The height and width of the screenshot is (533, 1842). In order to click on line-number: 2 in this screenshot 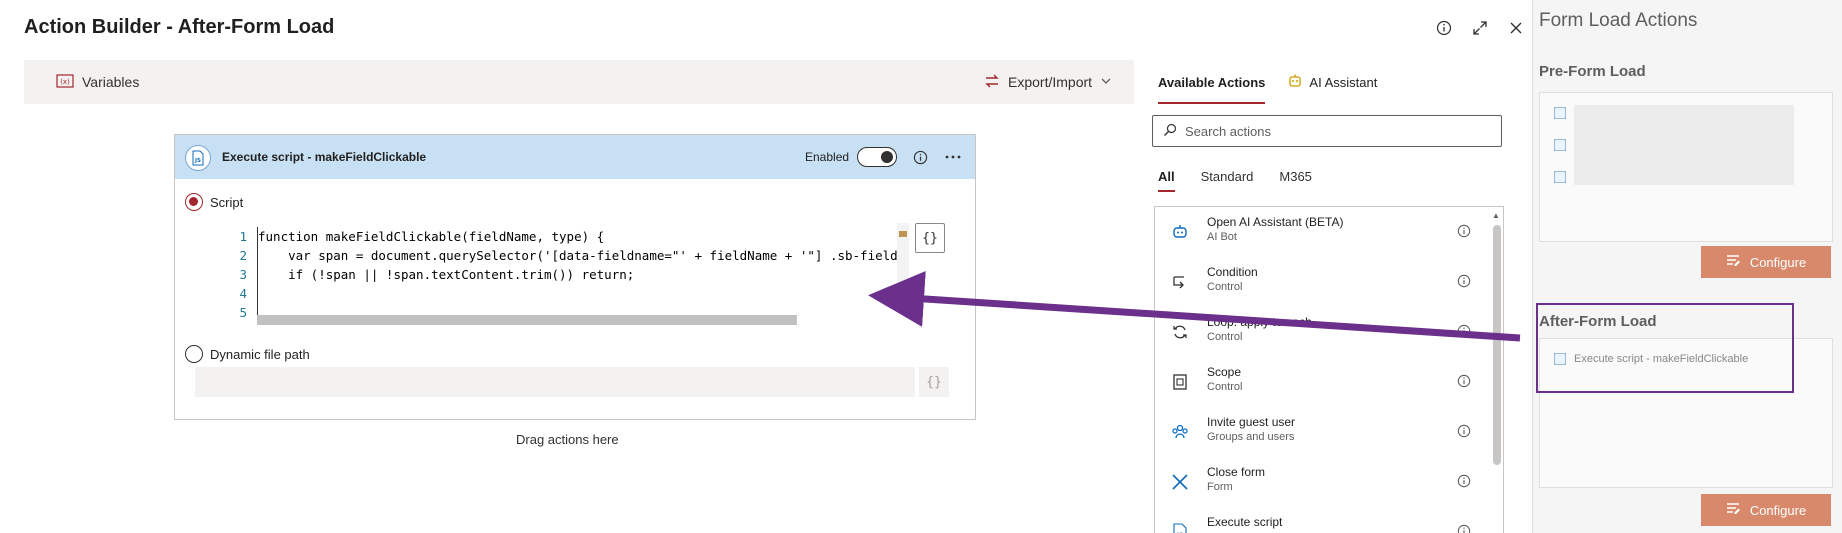, I will do `click(243, 255)`.